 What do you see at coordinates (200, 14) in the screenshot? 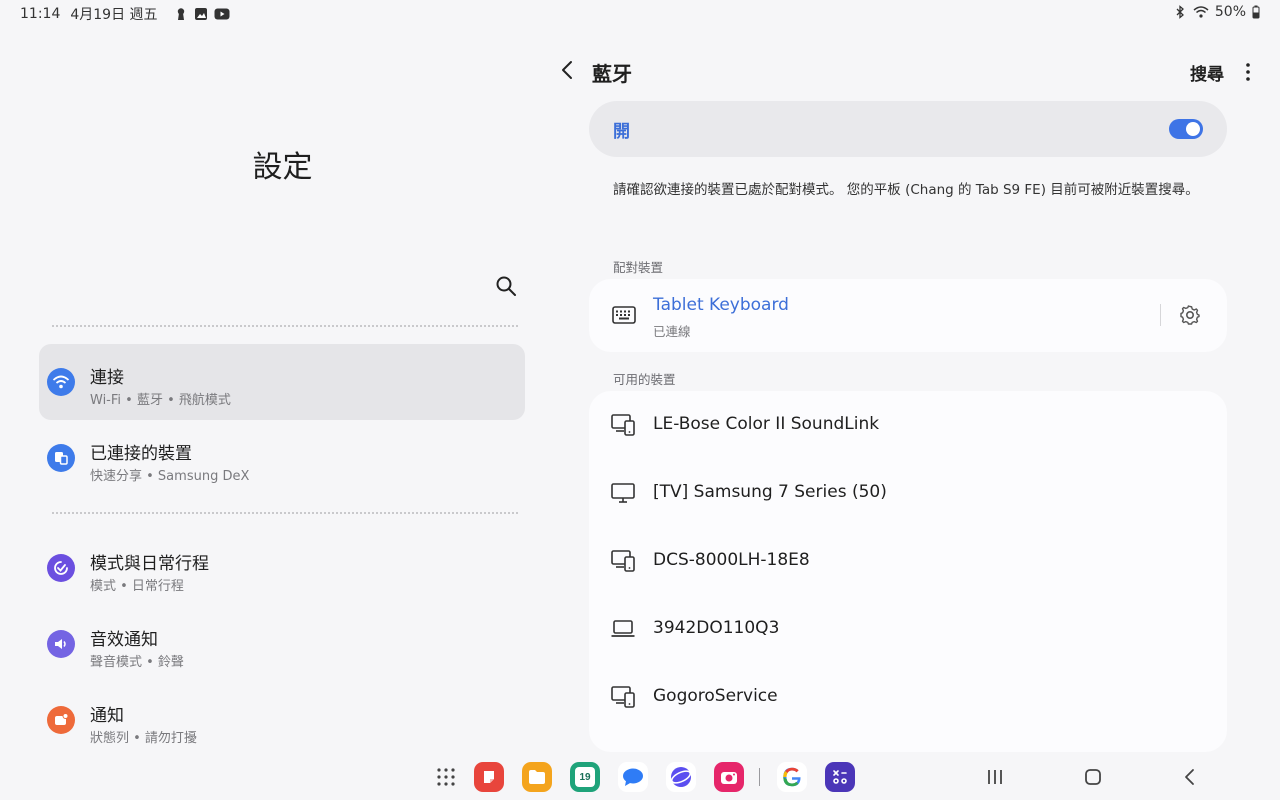
I see `gallery-icon` at bounding box center [200, 14].